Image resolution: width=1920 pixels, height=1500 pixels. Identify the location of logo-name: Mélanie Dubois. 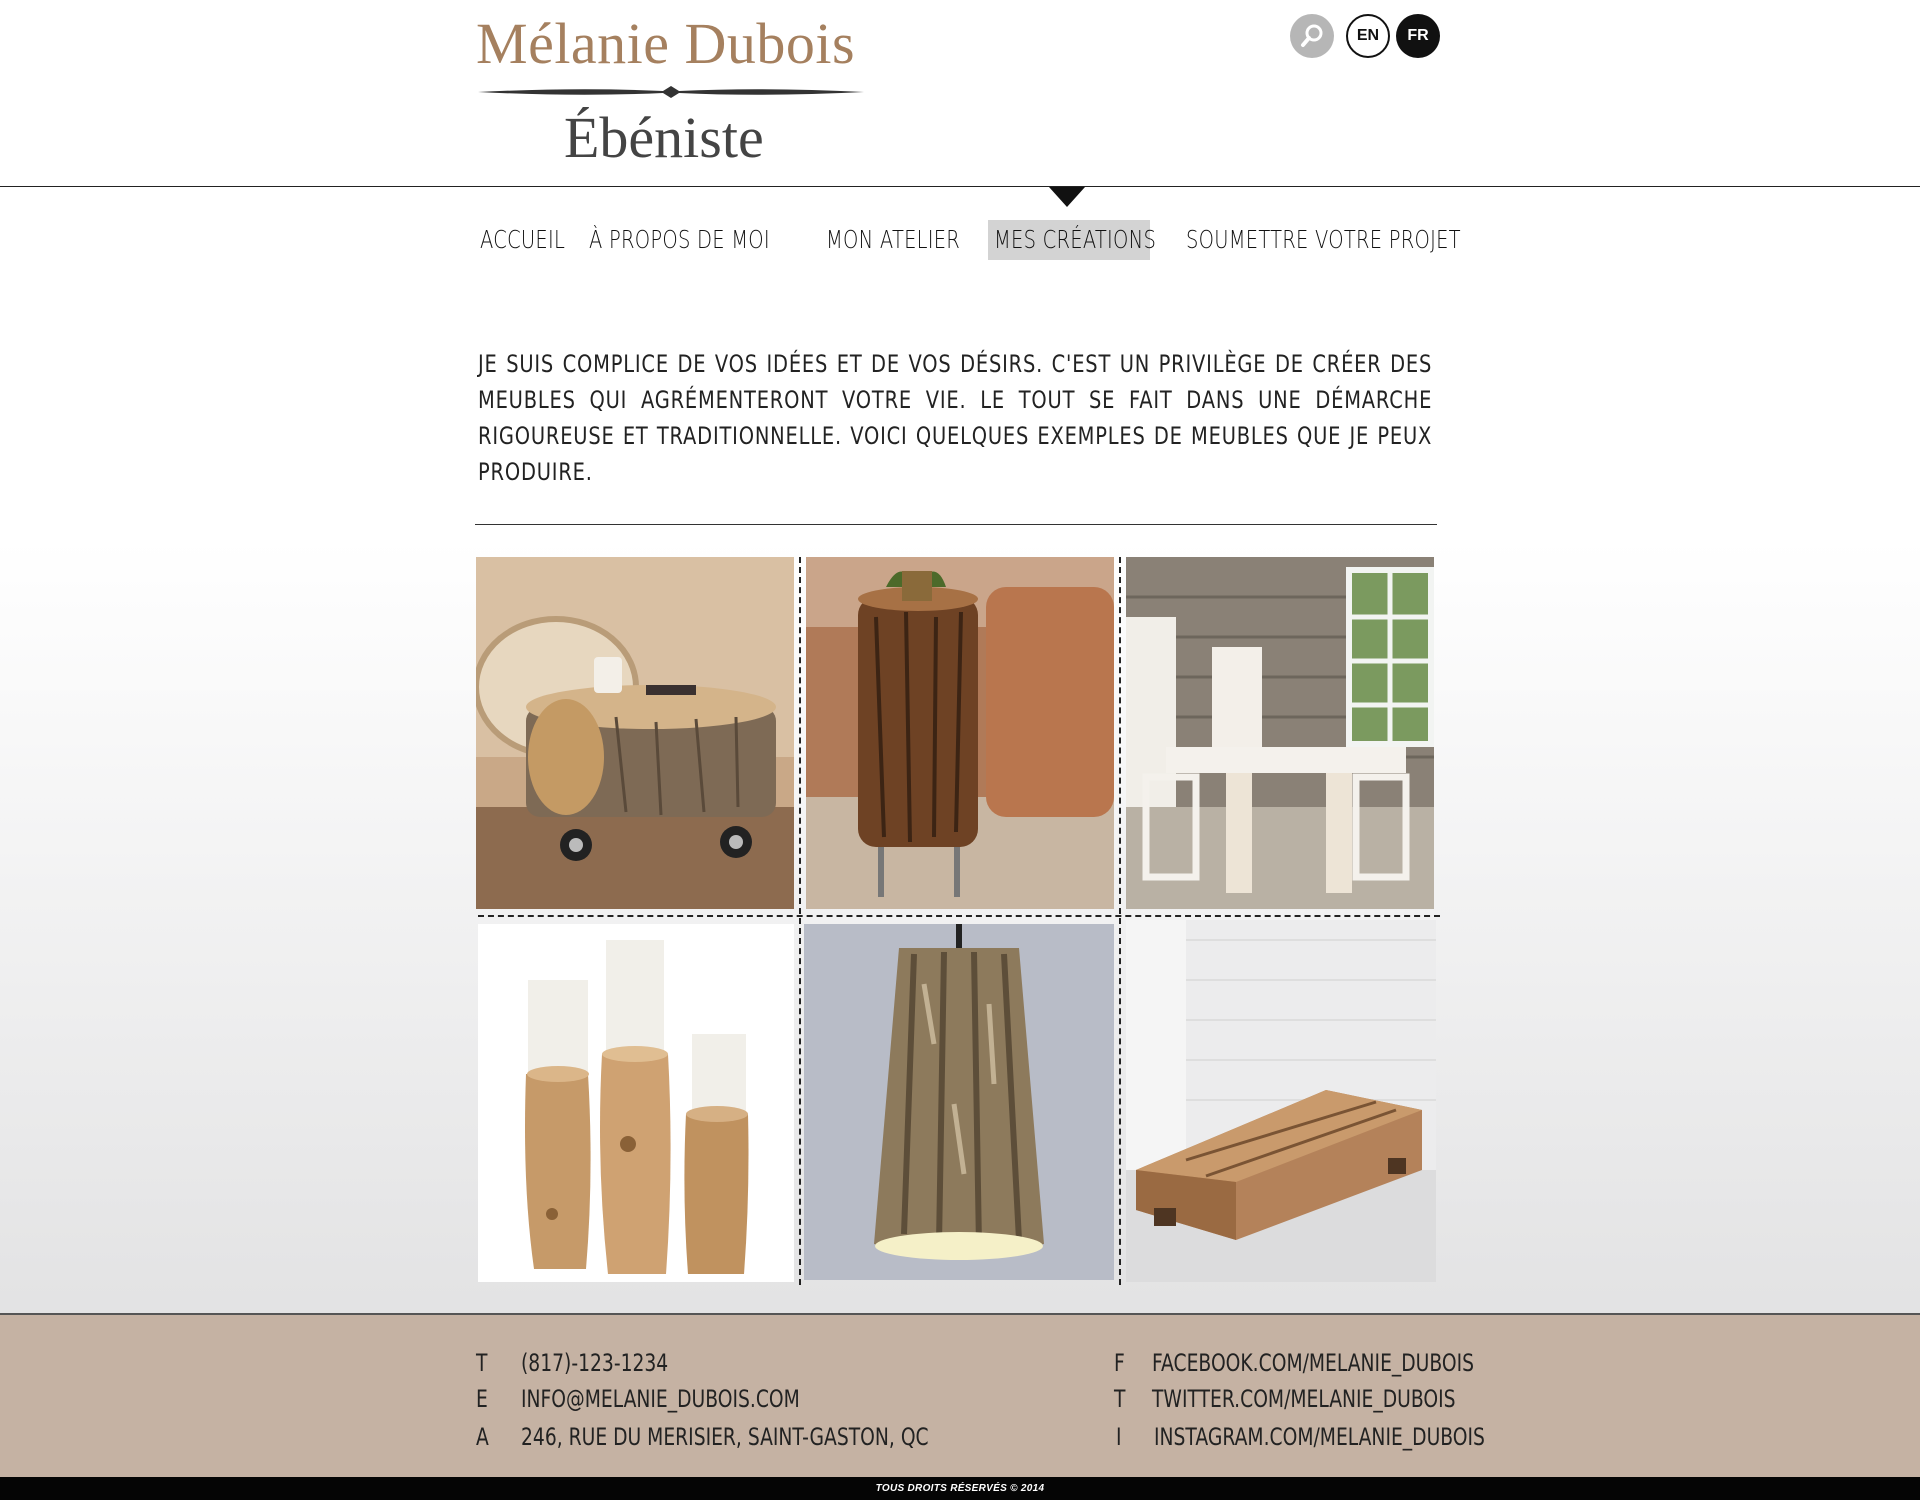
(665, 43).